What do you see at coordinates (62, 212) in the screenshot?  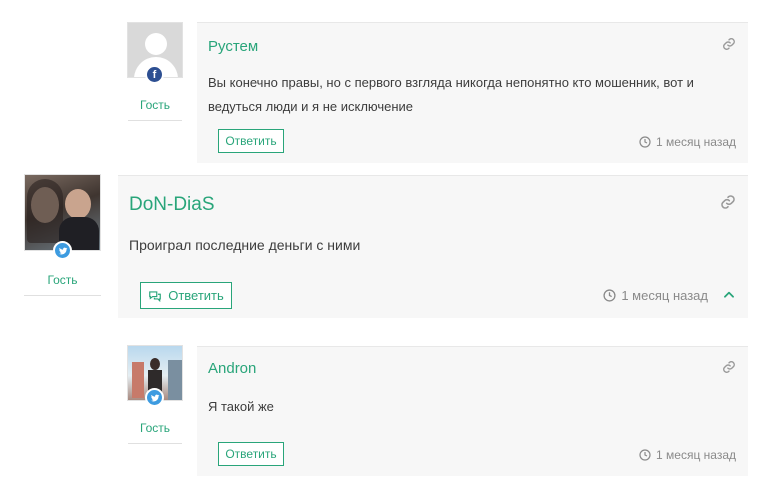 I see `avatar-photo` at bounding box center [62, 212].